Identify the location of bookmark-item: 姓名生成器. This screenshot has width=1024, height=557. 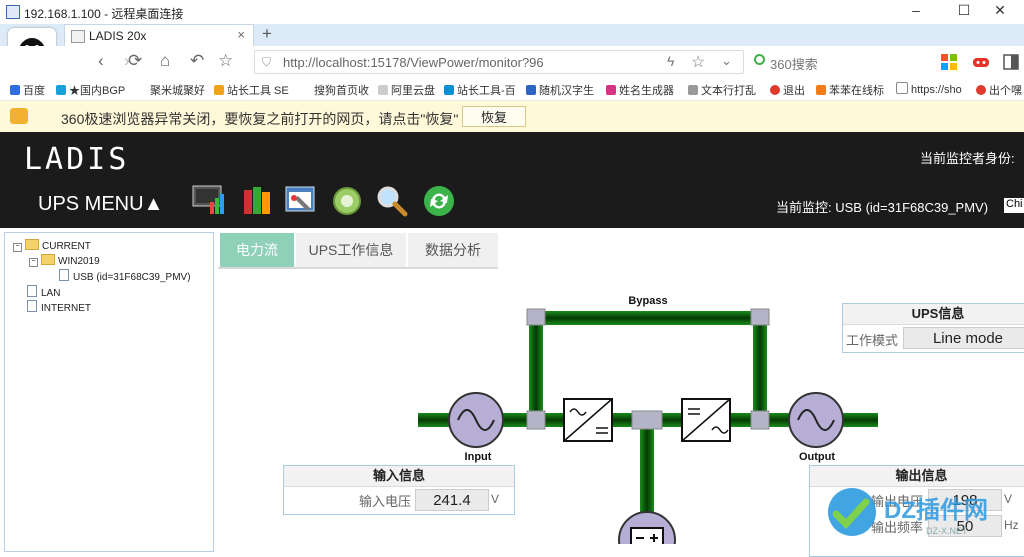
(640, 90).